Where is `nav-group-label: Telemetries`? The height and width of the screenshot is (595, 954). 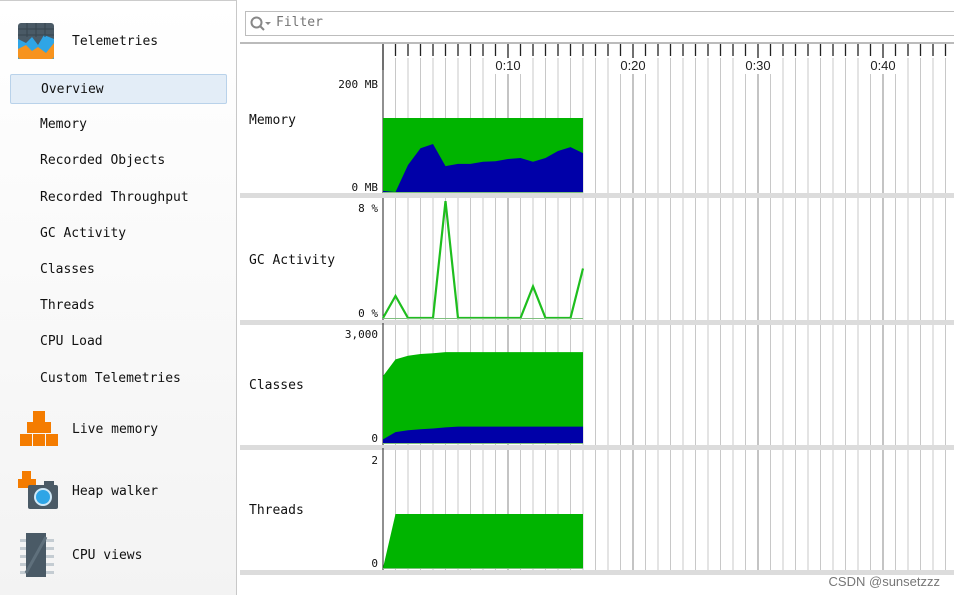
nav-group-label: Telemetries is located at coordinates (115, 41).